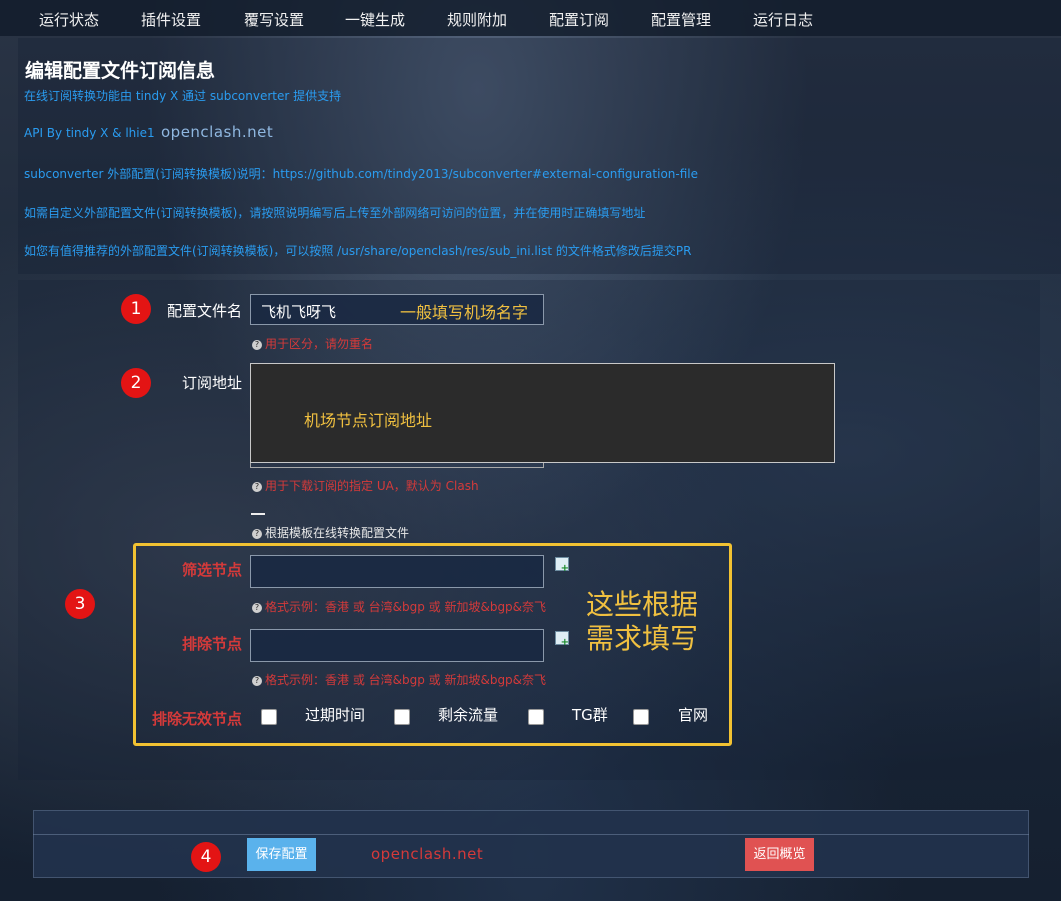 Image resolution: width=1061 pixels, height=901 pixels. I want to click on nav-item-subscription: 配置订阅, so click(579, 19).